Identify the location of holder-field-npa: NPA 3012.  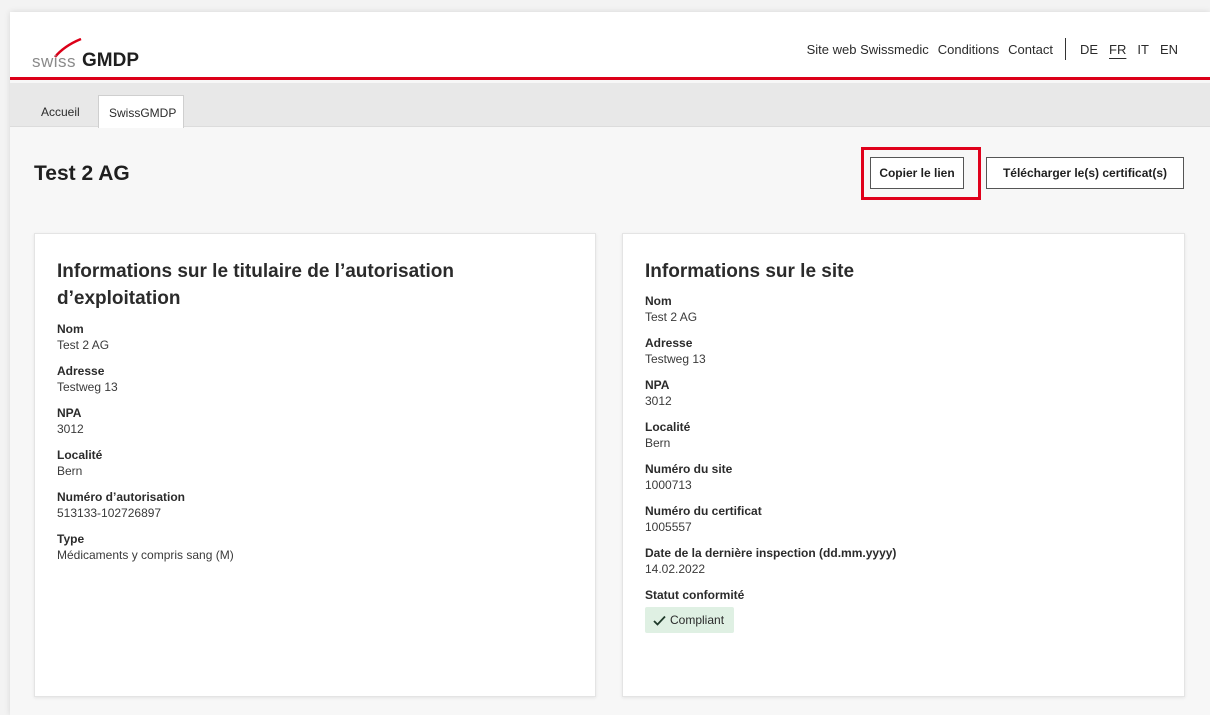
(145, 421).